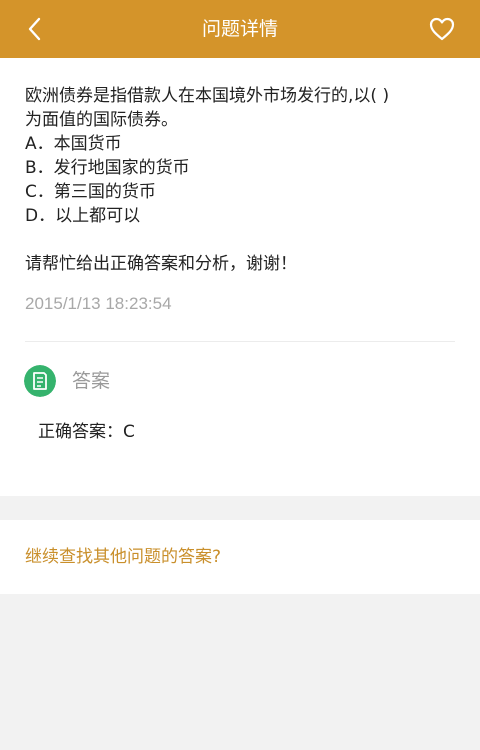 The height and width of the screenshot is (750, 480). Describe the element at coordinates (40, 381) in the screenshot. I see `answer-document-icon` at that location.